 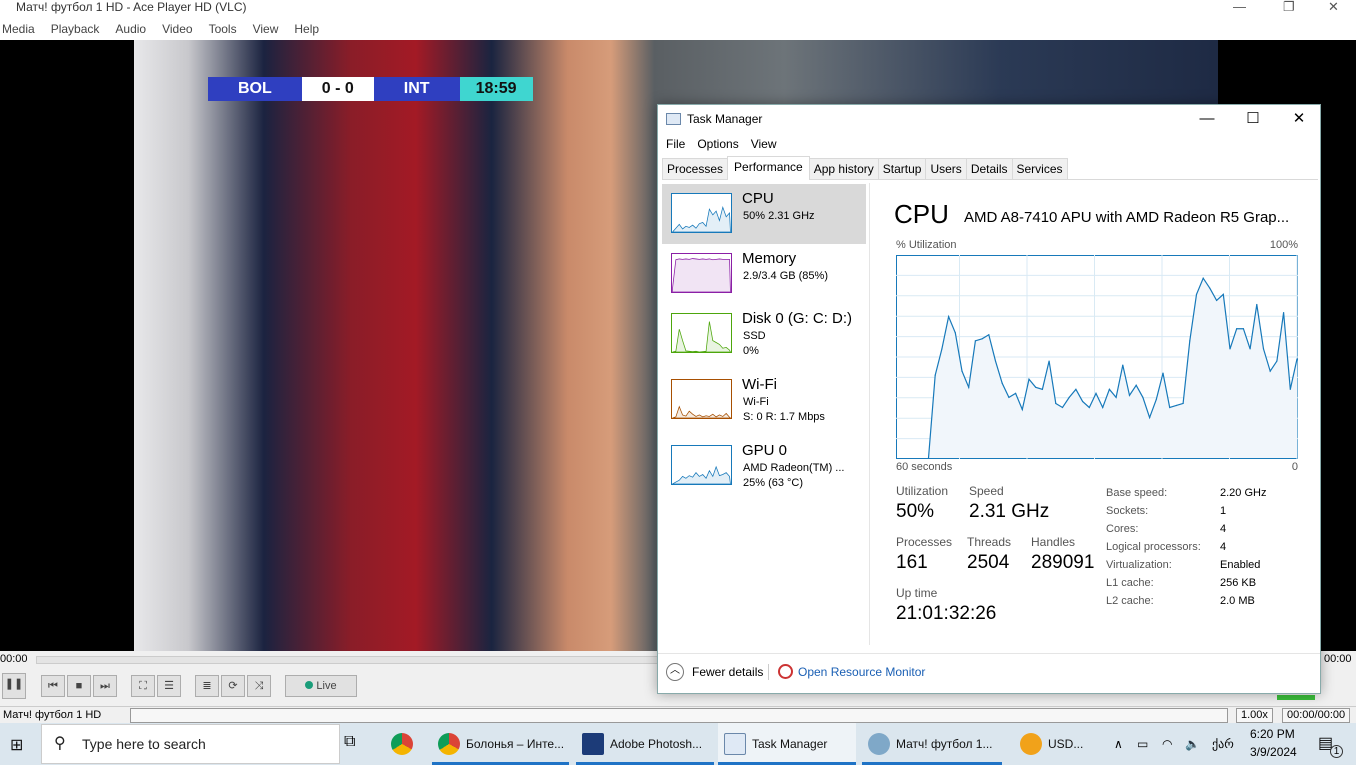 What do you see at coordinates (1253, 119) in the screenshot?
I see `tm-maximize-button: ☐` at bounding box center [1253, 119].